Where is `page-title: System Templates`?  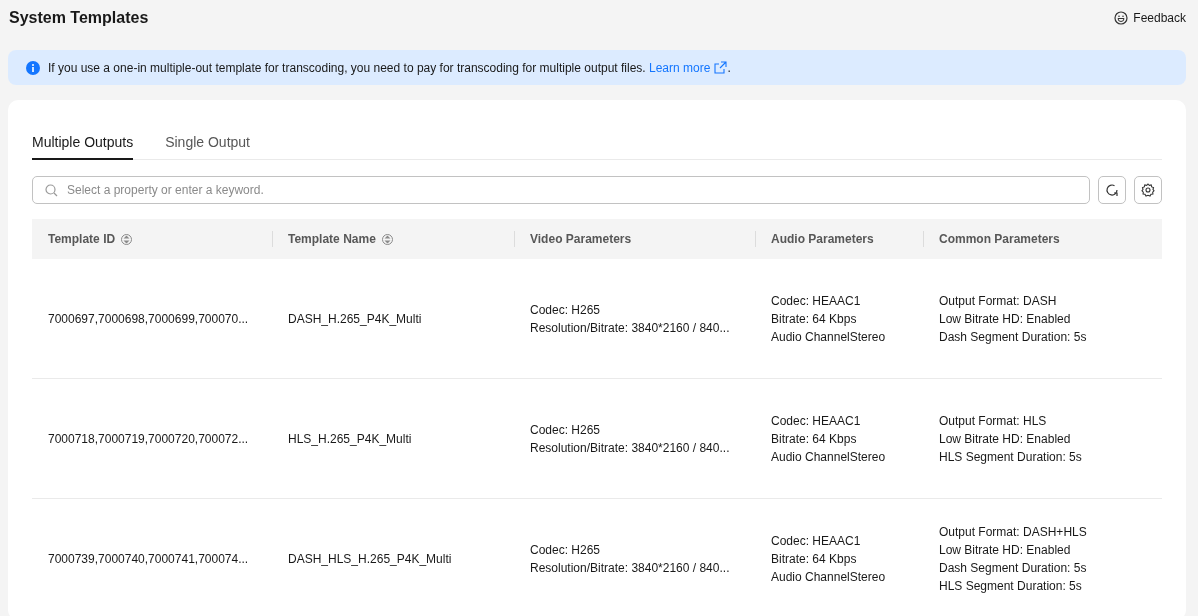 page-title: System Templates is located at coordinates (79, 18).